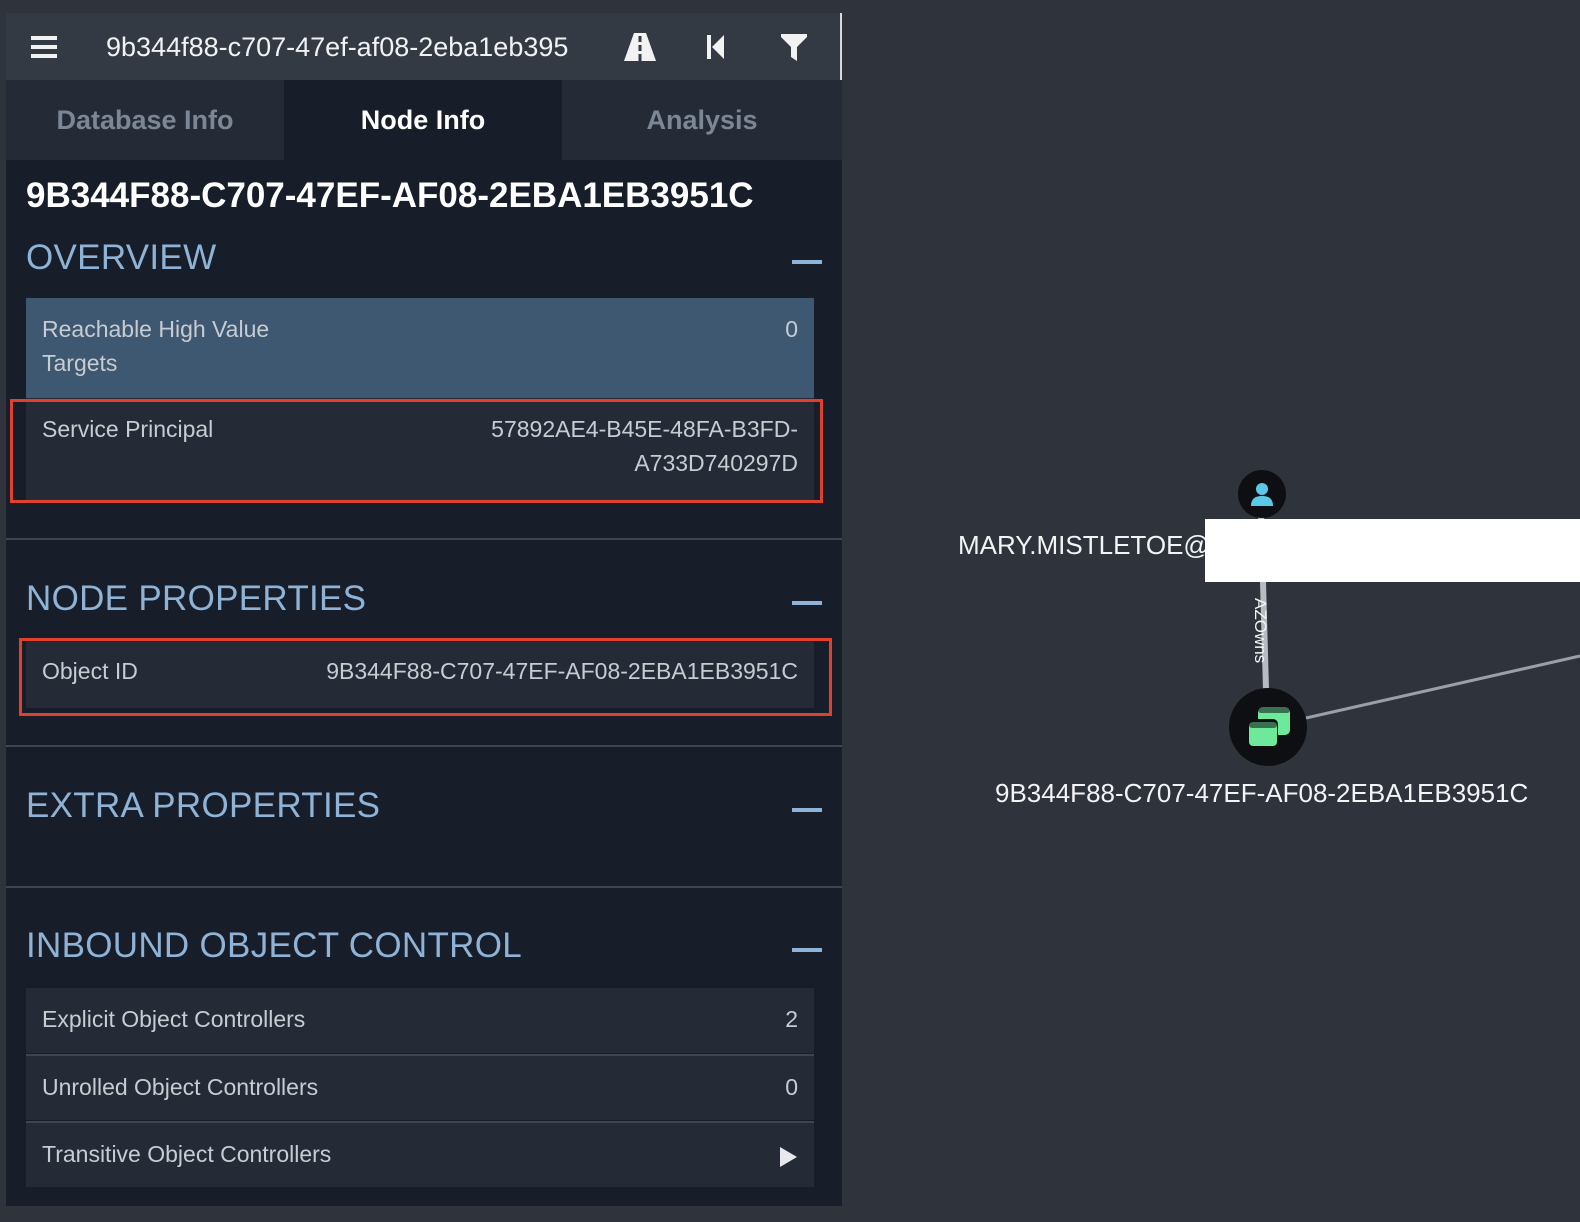  I want to click on app-node-label: 9B344F88-C707-47EF-AF08-2EBA1EB3951C, so click(1262, 793).